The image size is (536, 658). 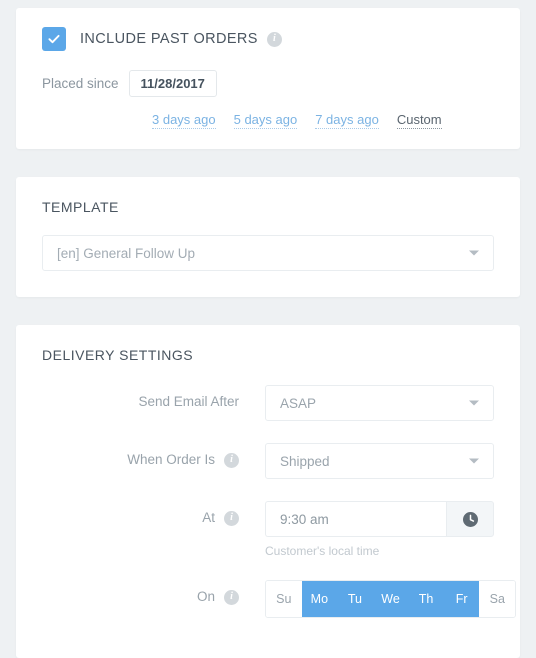 I want to click on at-time-control: 9:30 am Customer's local time, so click(x=379, y=529).